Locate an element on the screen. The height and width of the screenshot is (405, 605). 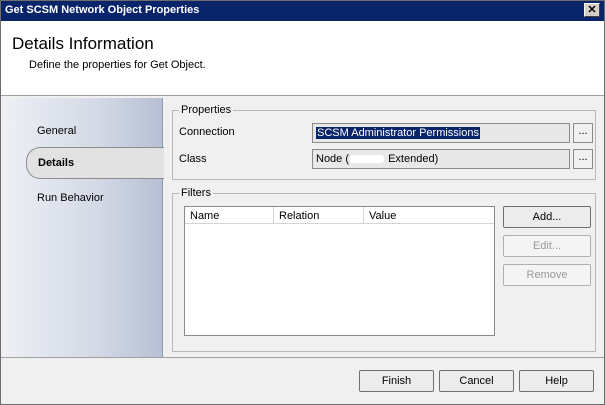
connection-value: SCSM Administrator Permissions is located at coordinates (398, 133).